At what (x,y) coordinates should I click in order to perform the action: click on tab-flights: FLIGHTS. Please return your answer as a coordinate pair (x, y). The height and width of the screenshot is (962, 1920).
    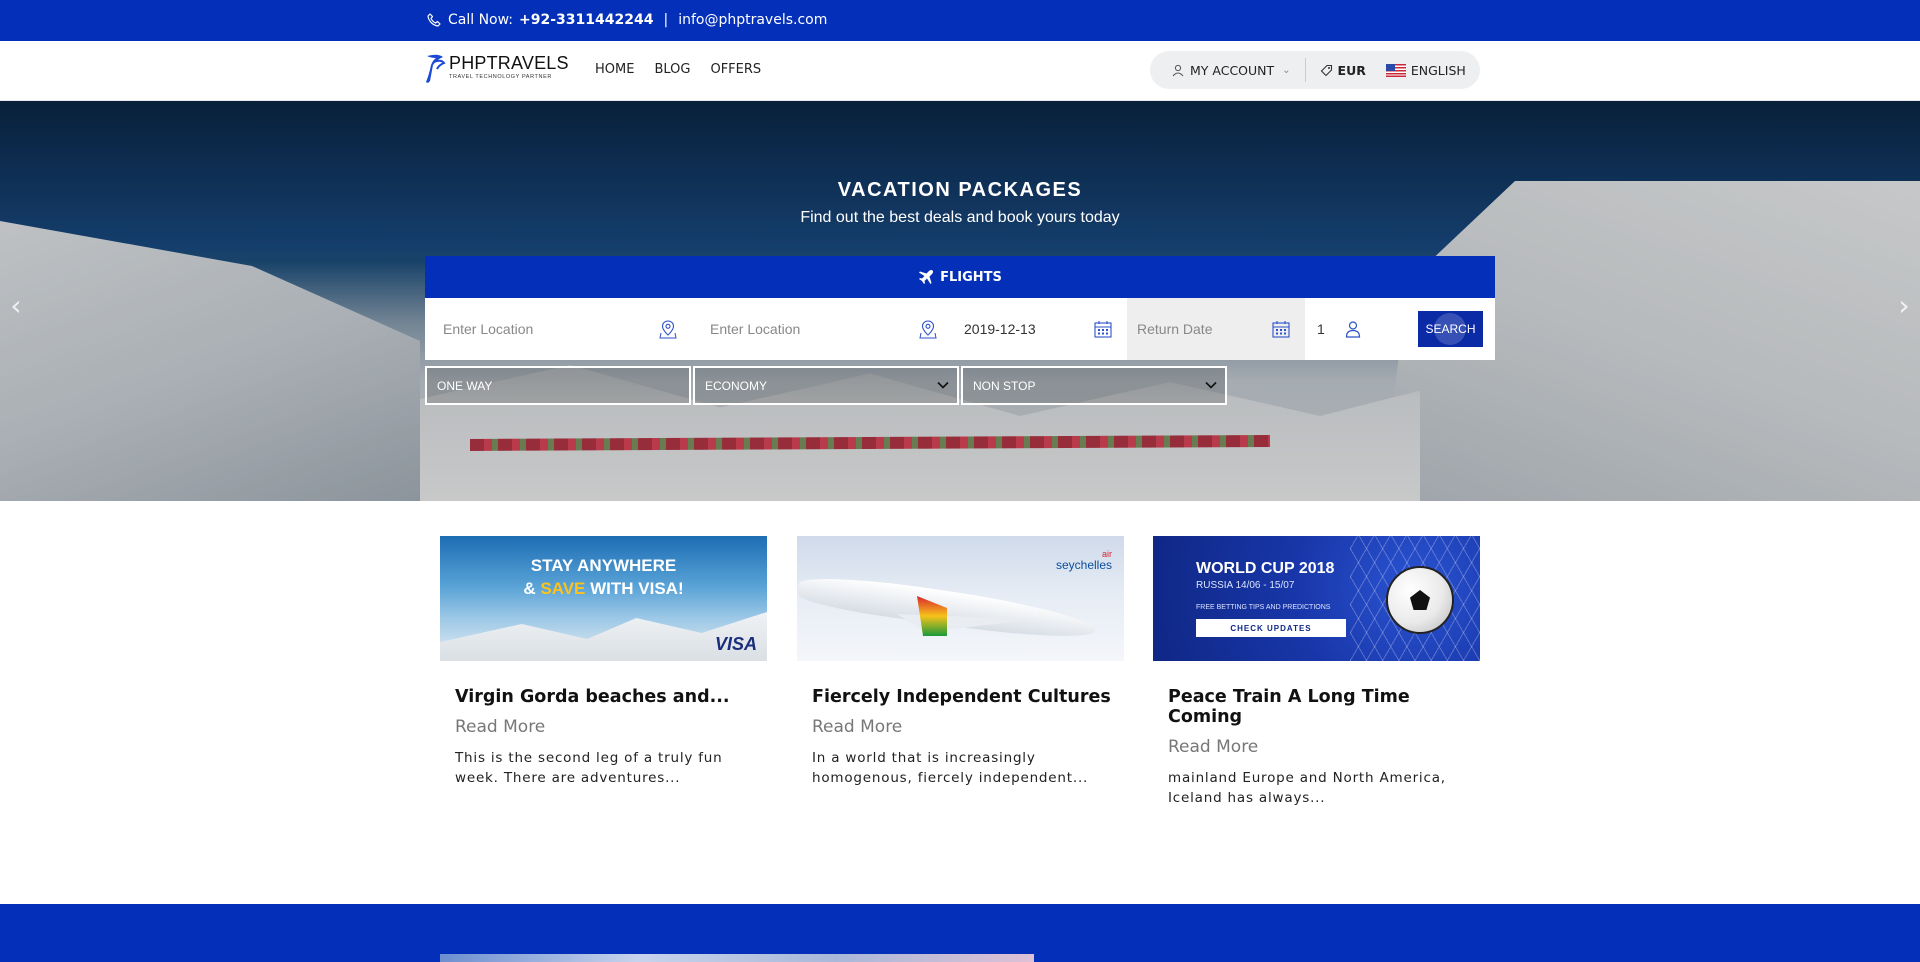
    Looking at the image, I should click on (960, 277).